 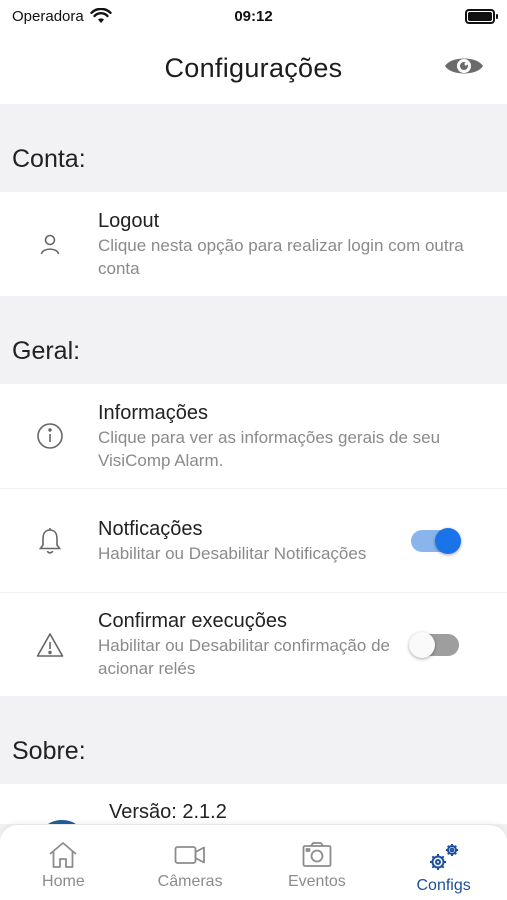 I want to click on version-text: Versão: 2.1.2, so click(x=113, y=812).